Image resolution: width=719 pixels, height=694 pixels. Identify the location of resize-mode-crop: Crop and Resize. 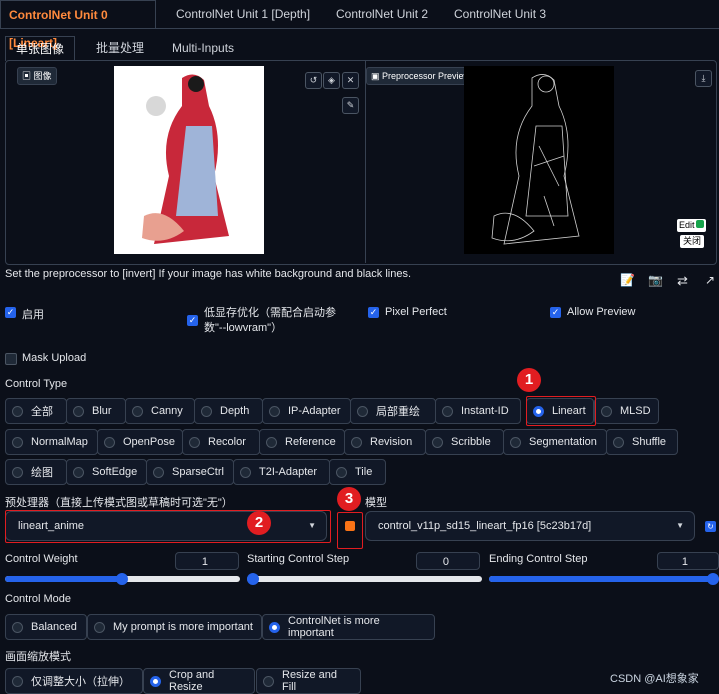
(199, 681).